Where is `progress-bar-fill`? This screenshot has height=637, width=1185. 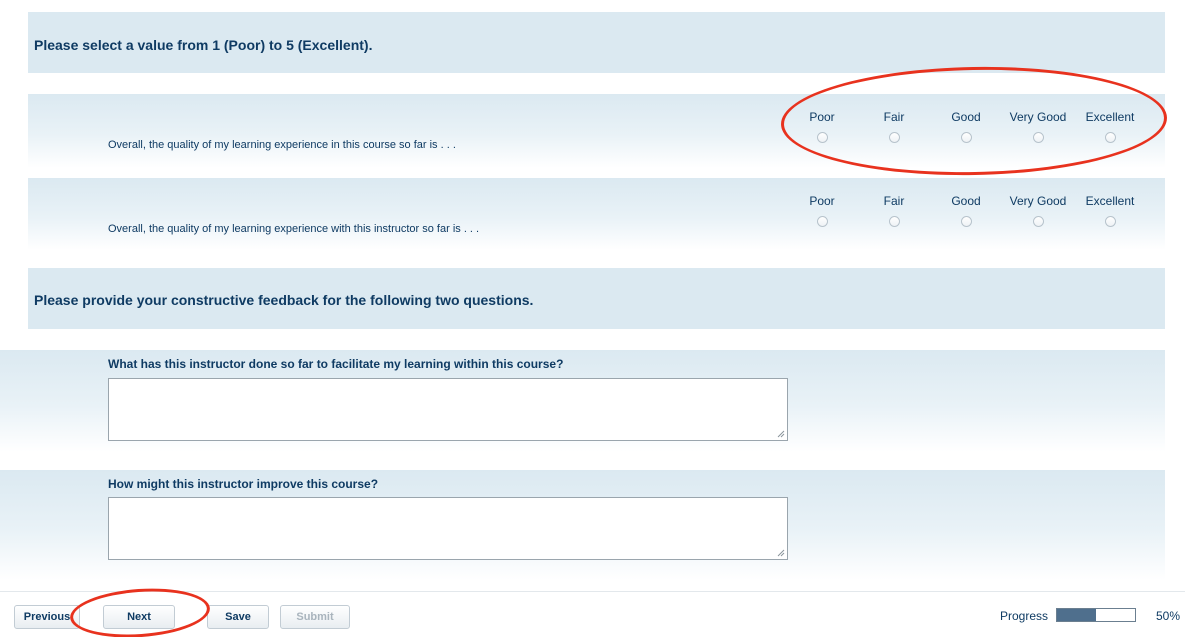
progress-bar-fill is located at coordinates (1076, 615).